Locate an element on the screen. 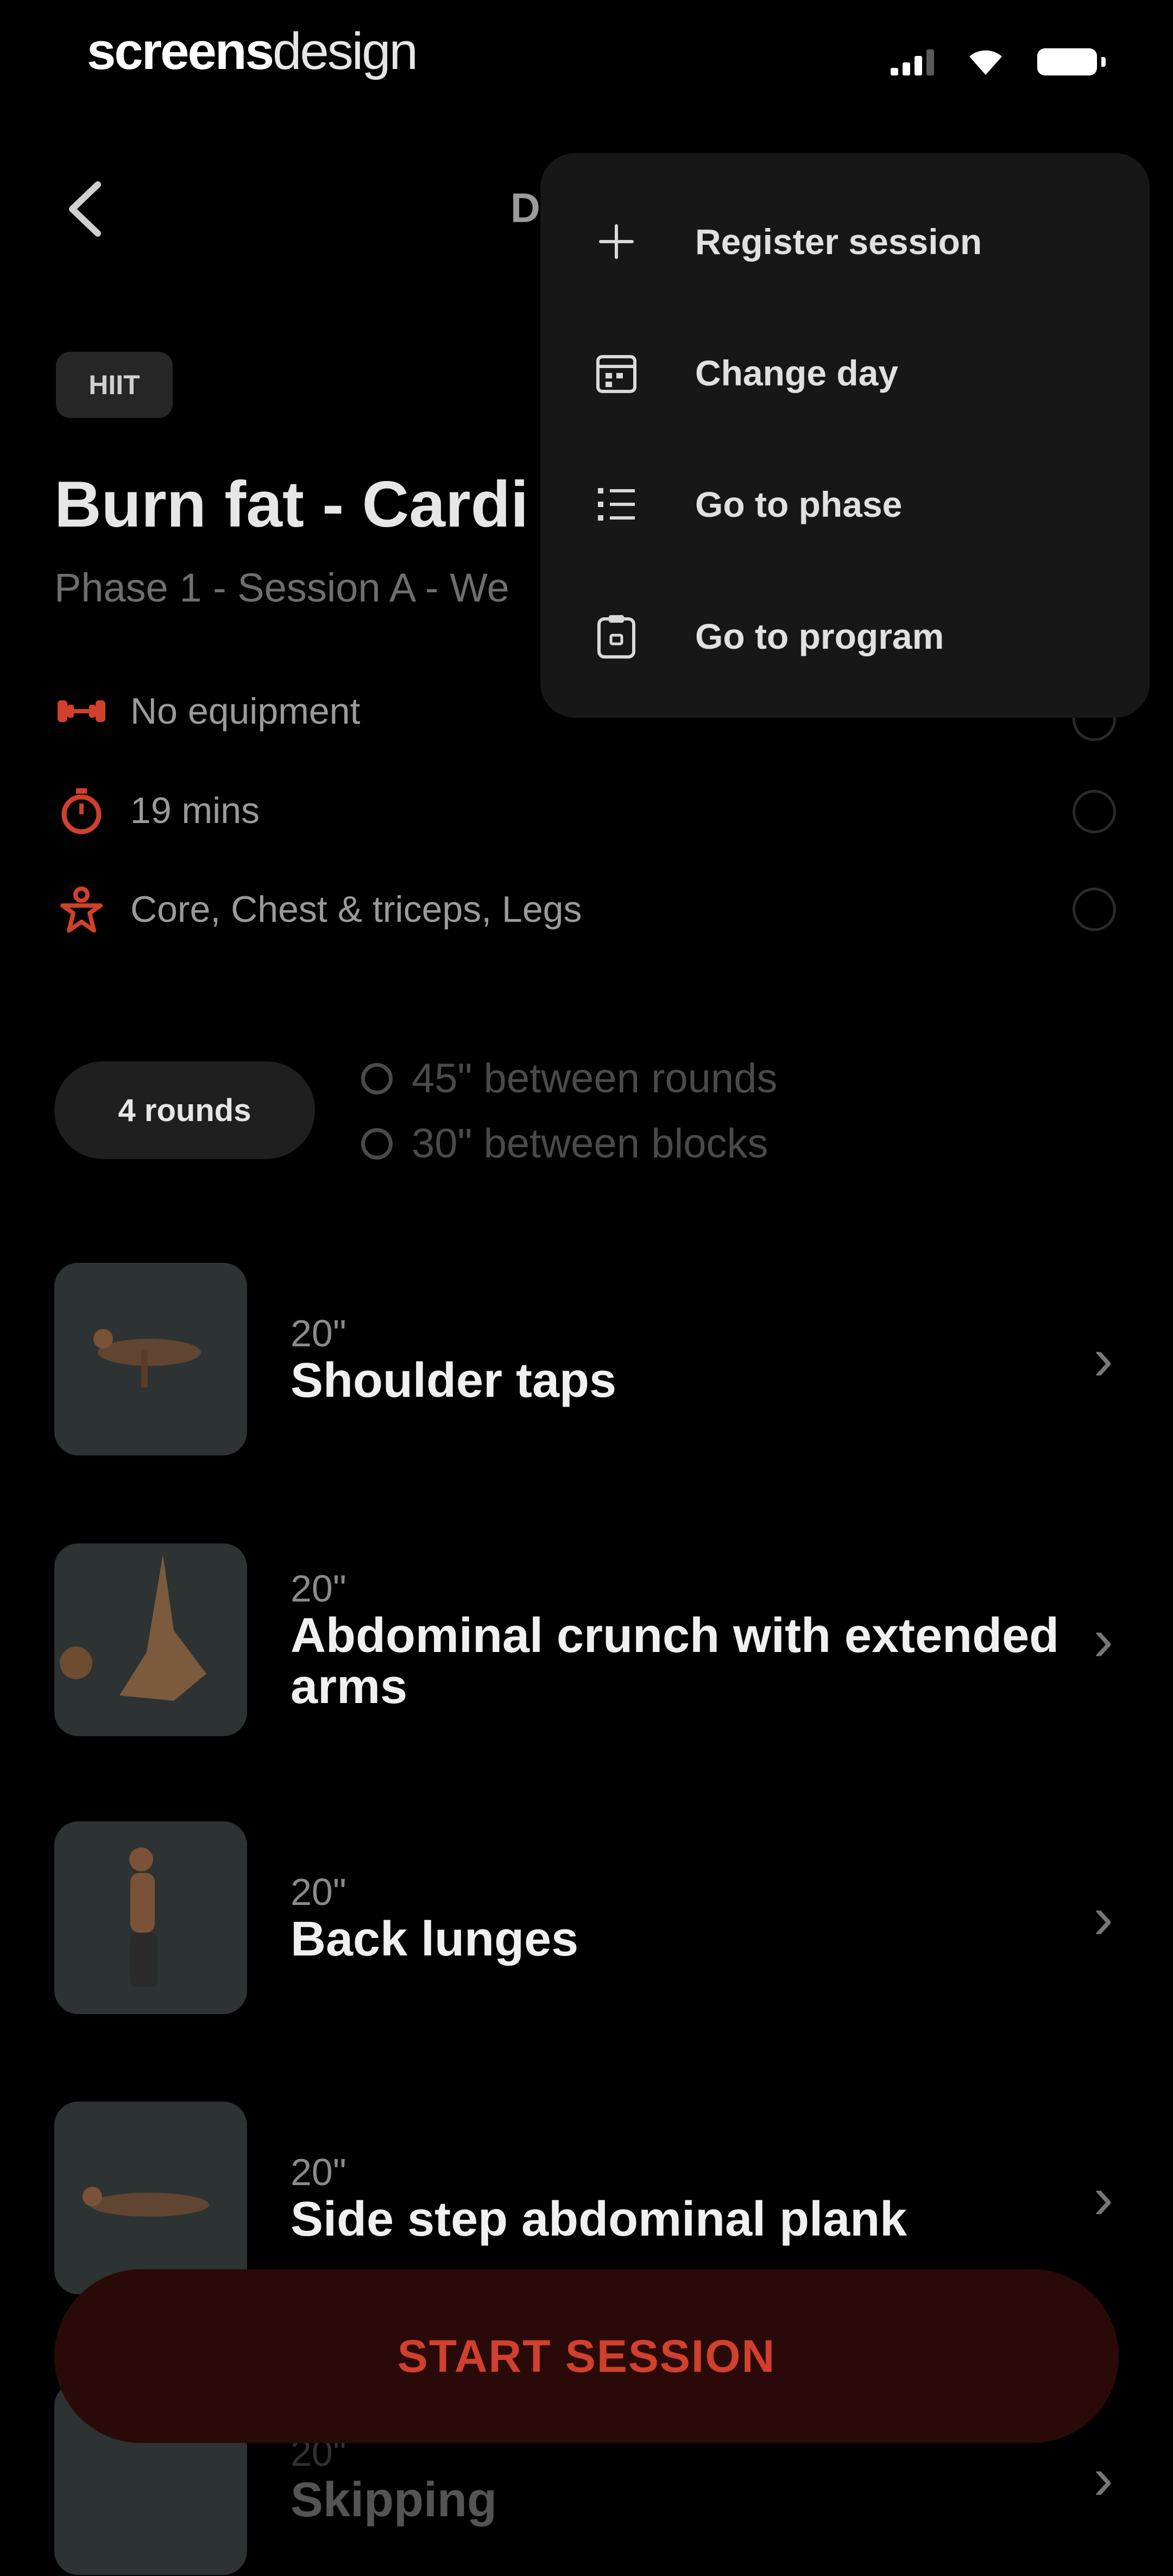 This screenshot has width=1173, height=2576. rest-between-rounds: 45" between rounds is located at coordinates (569, 1078).